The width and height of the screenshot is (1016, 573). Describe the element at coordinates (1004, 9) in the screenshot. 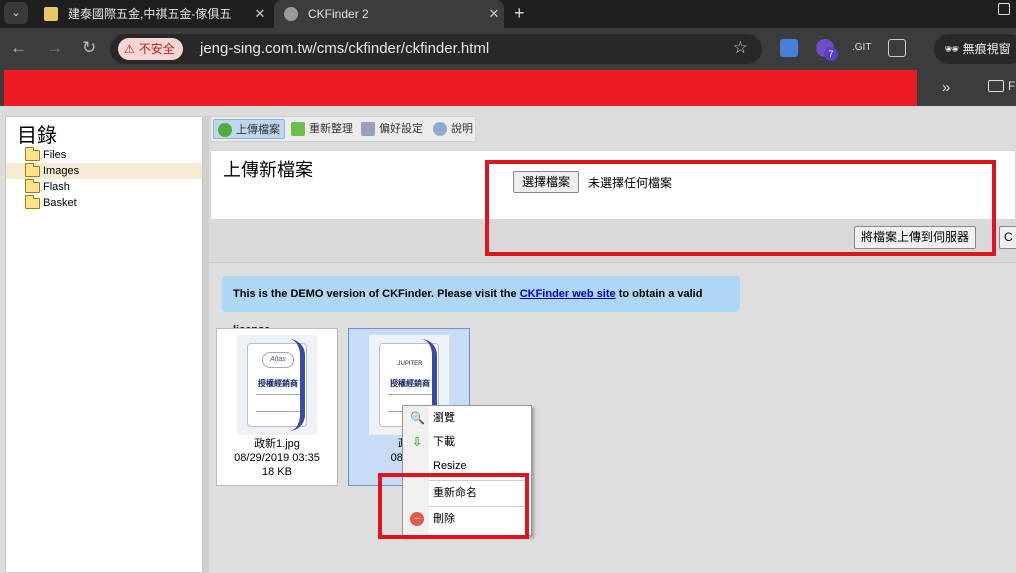

I see `window-restore-icon` at that location.